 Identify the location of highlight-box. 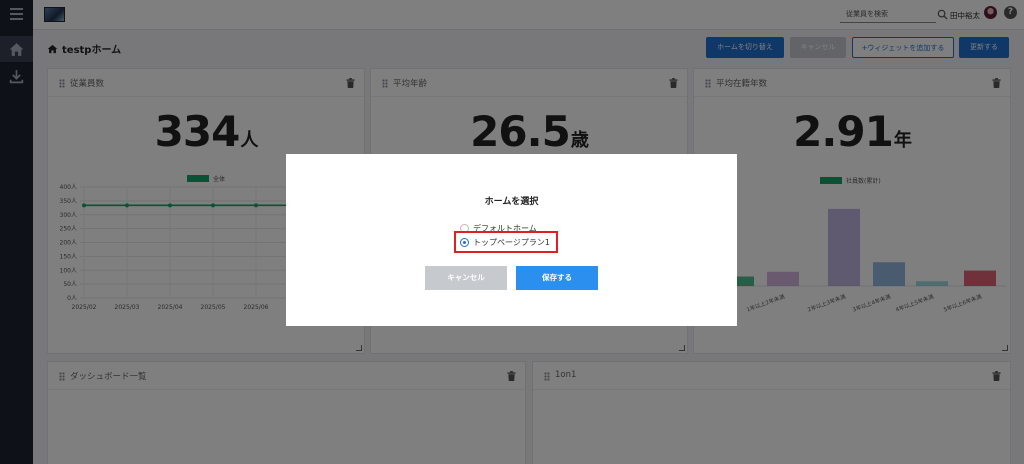
(506, 242).